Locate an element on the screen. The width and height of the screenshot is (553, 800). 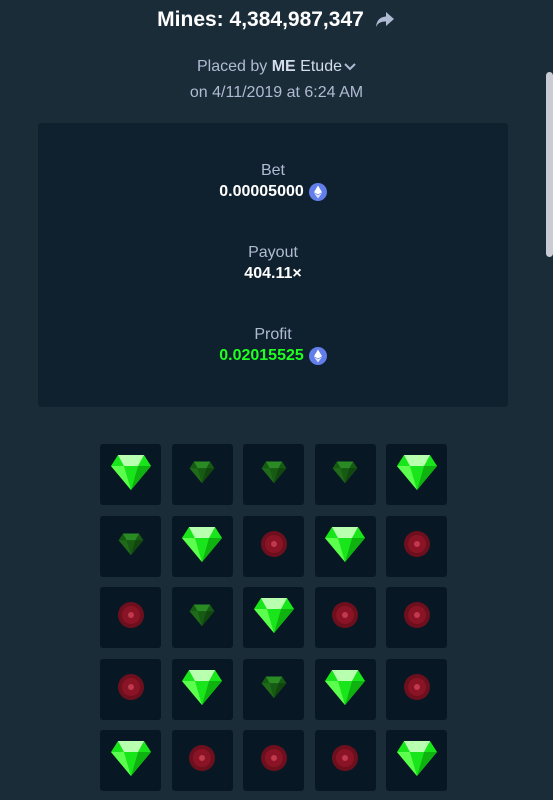
chevron-down-icon is located at coordinates (350, 67).